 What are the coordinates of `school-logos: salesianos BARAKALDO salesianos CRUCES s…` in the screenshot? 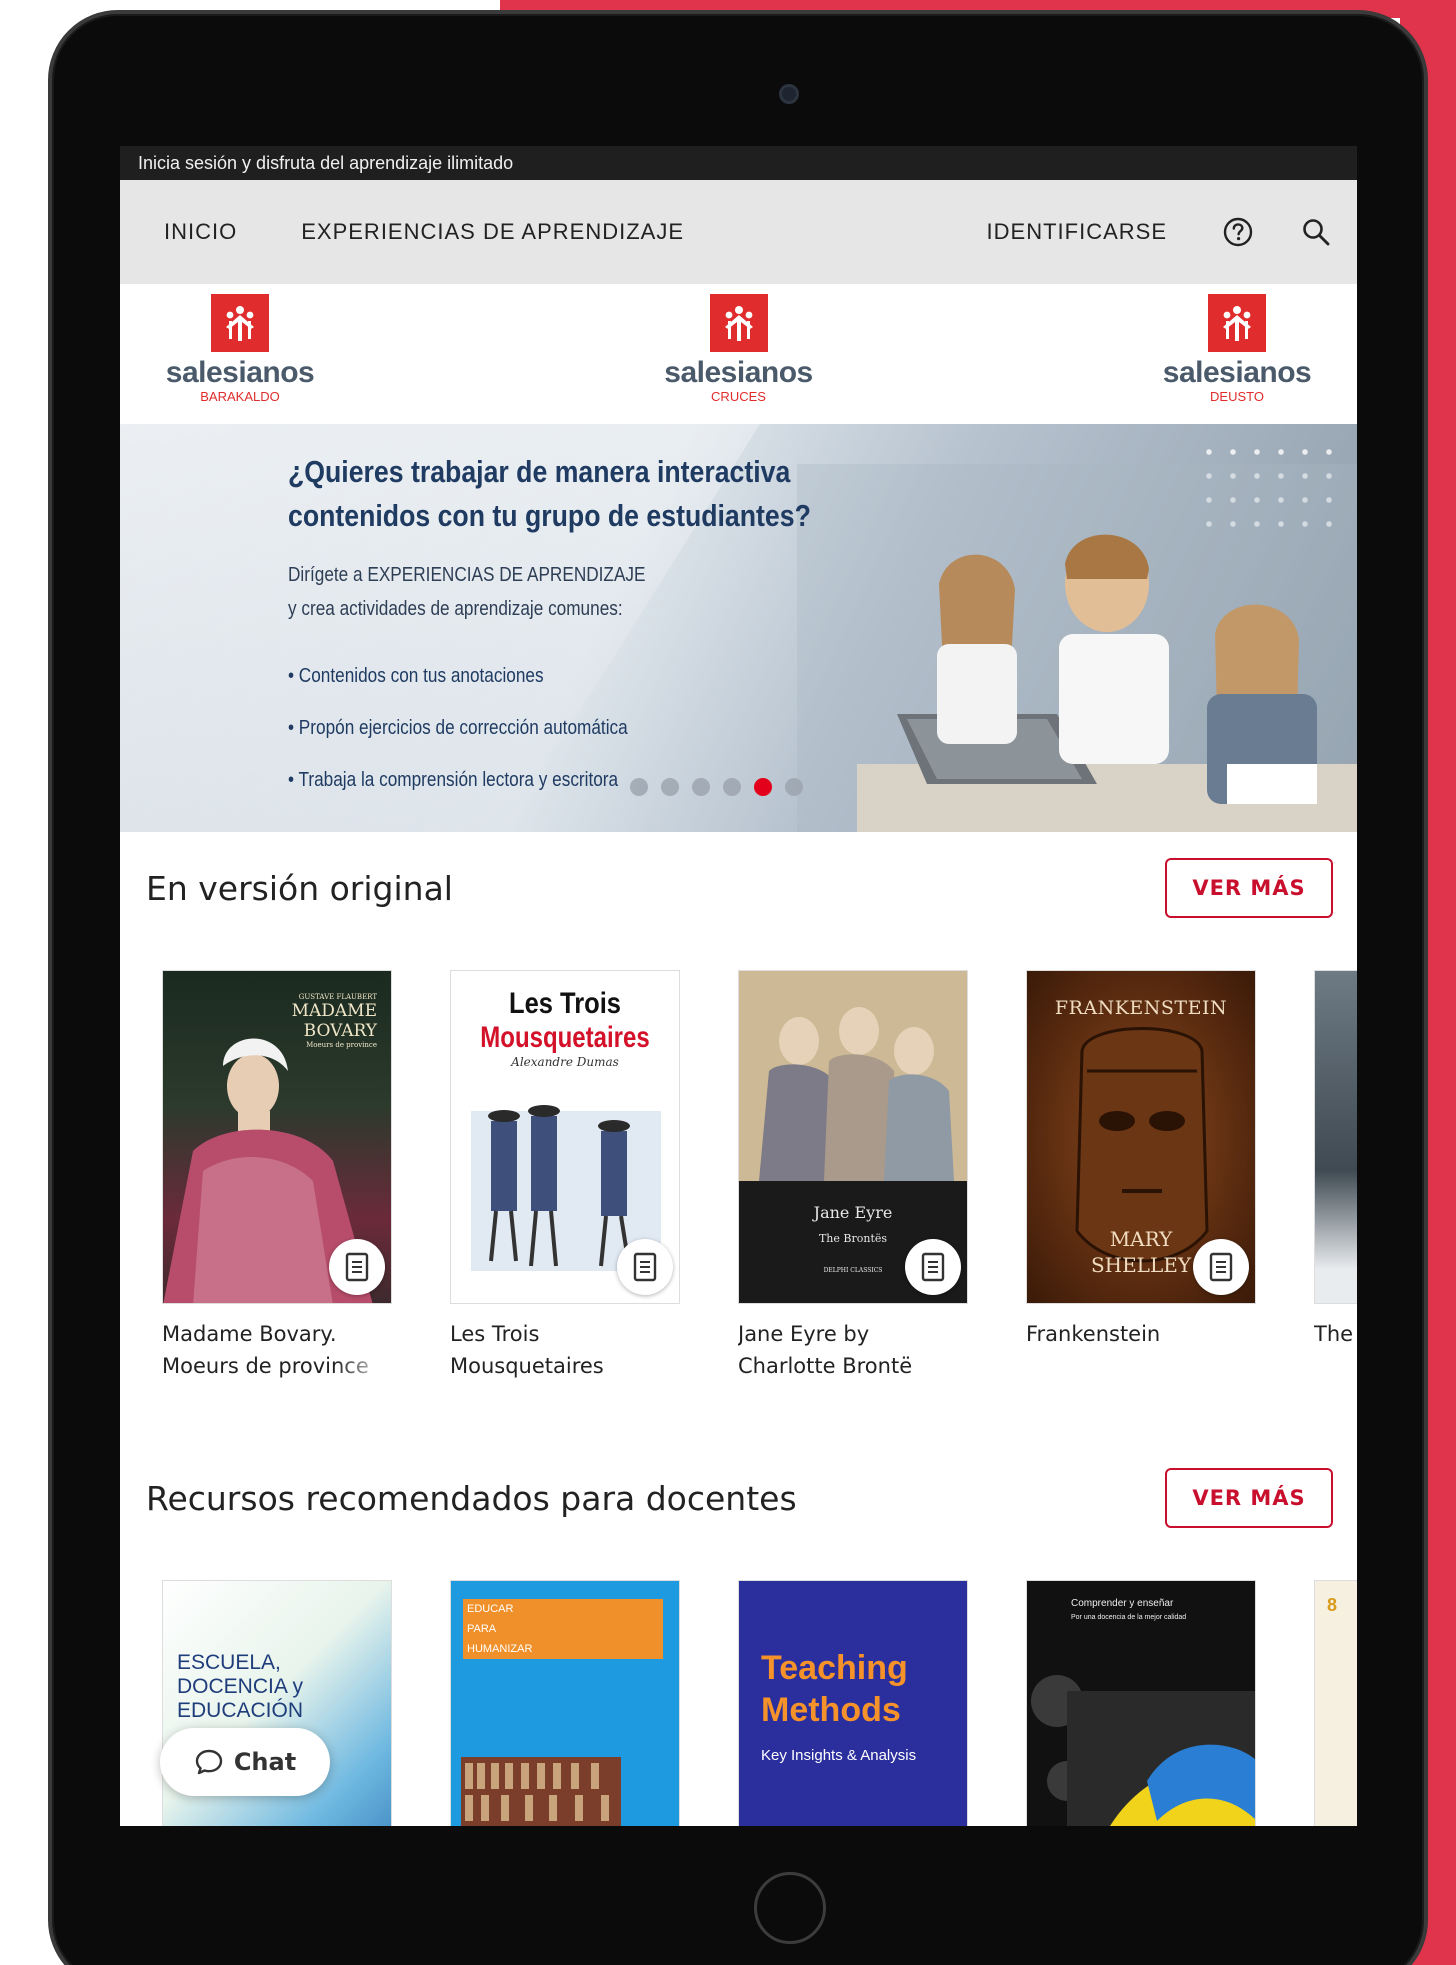 It's located at (738, 354).